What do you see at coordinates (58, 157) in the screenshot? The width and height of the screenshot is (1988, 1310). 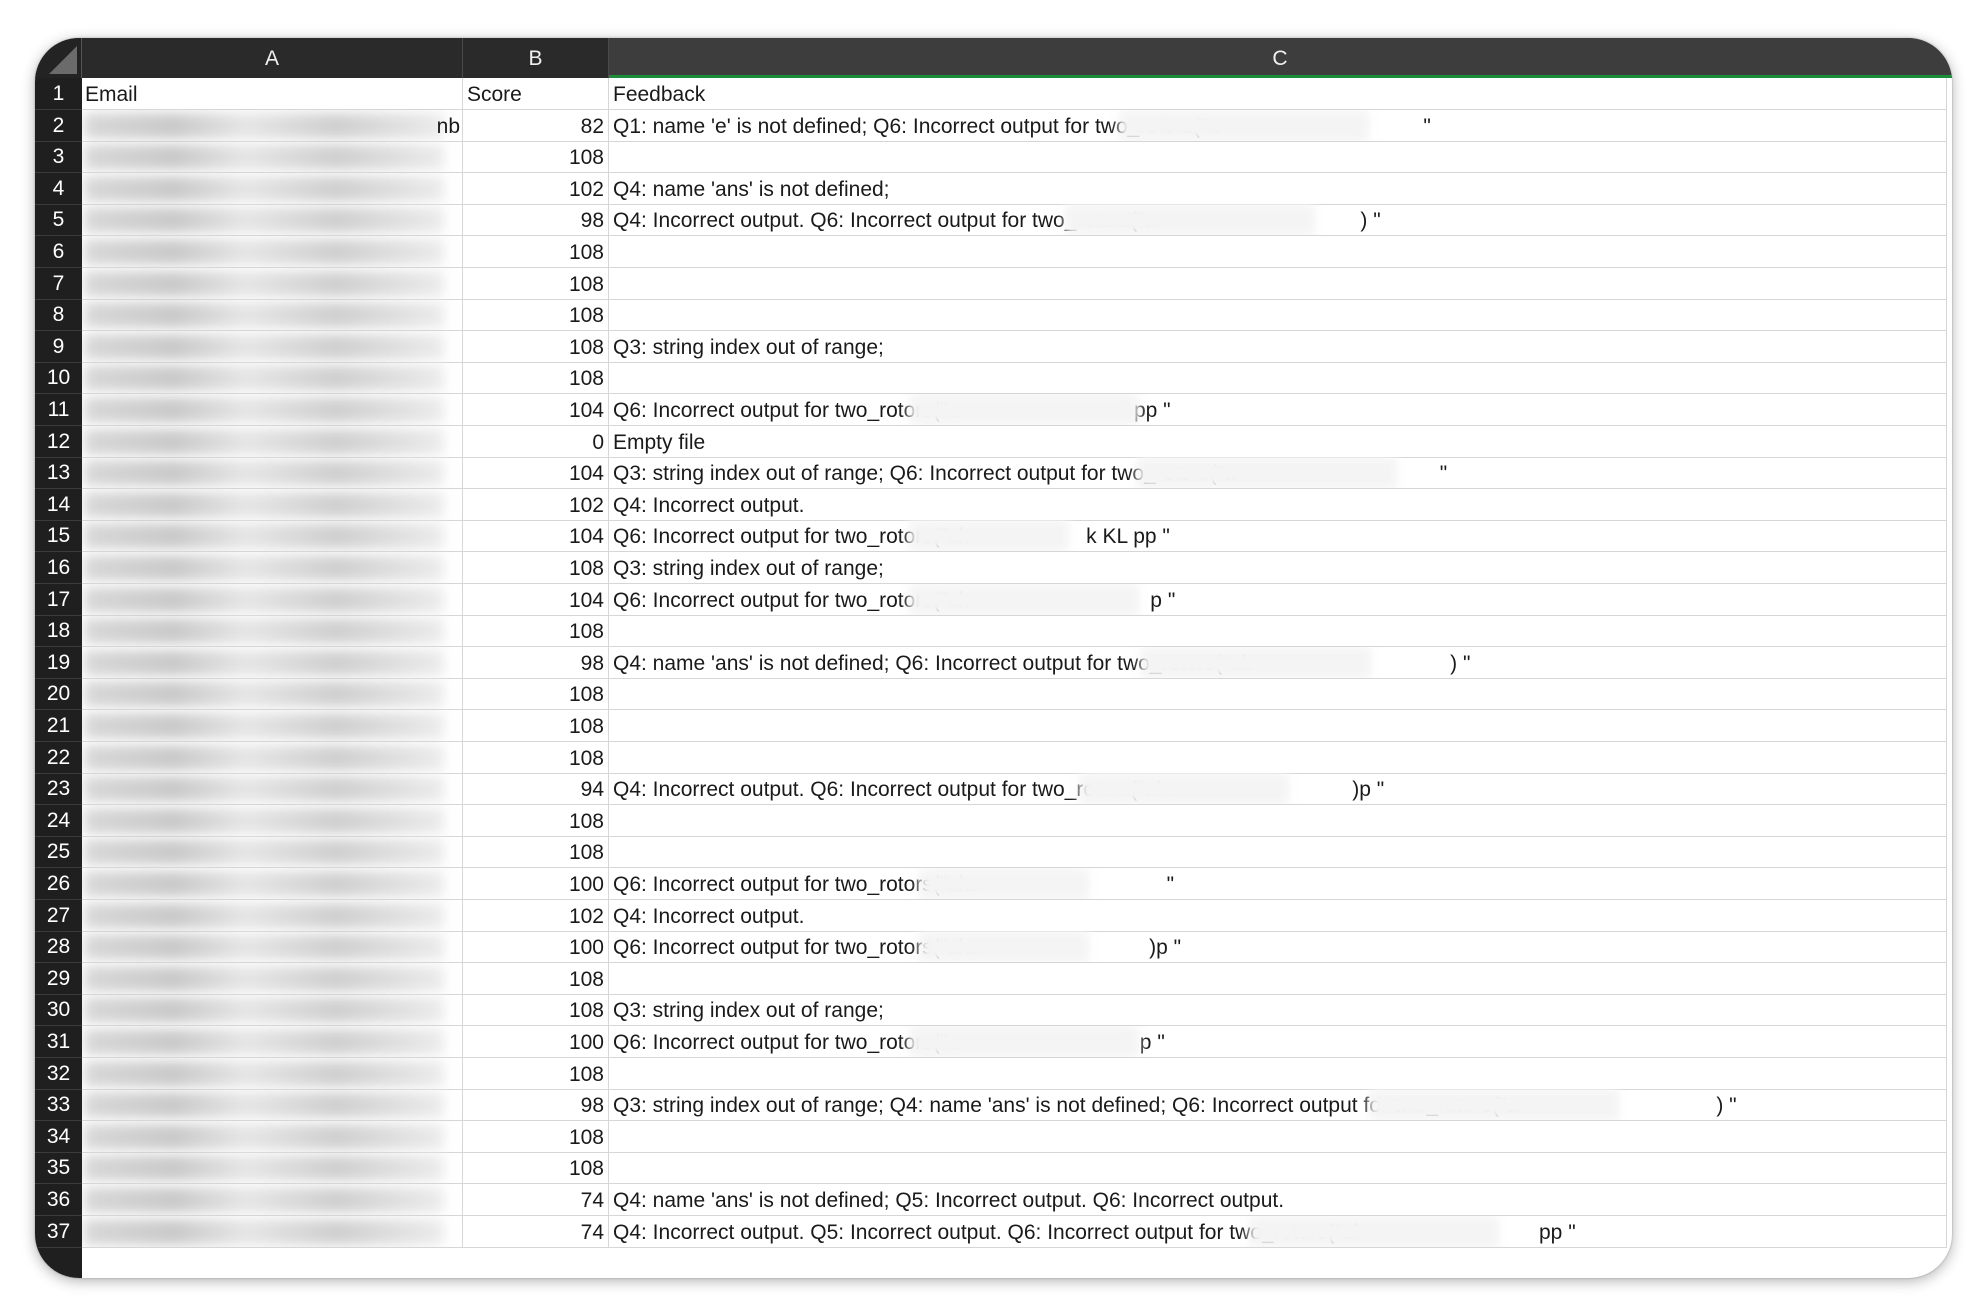 I see `row-header: 3` at bounding box center [58, 157].